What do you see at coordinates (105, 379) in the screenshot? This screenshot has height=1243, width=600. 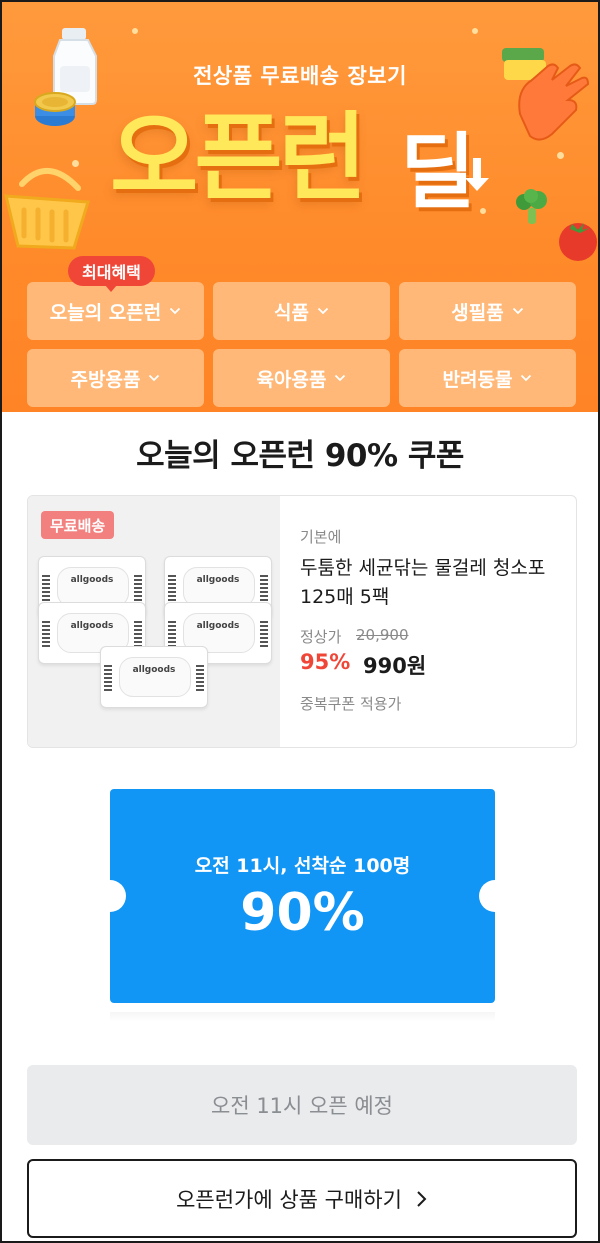 I see `category-label: 주방용품` at bounding box center [105, 379].